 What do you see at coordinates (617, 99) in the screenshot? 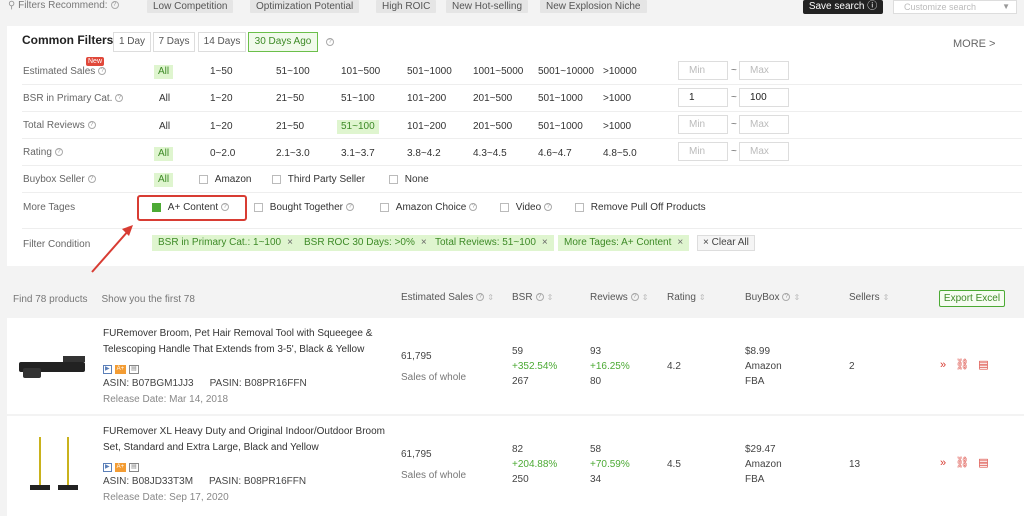
I see `bsr-option: >1000` at bounding box center [617, 99].